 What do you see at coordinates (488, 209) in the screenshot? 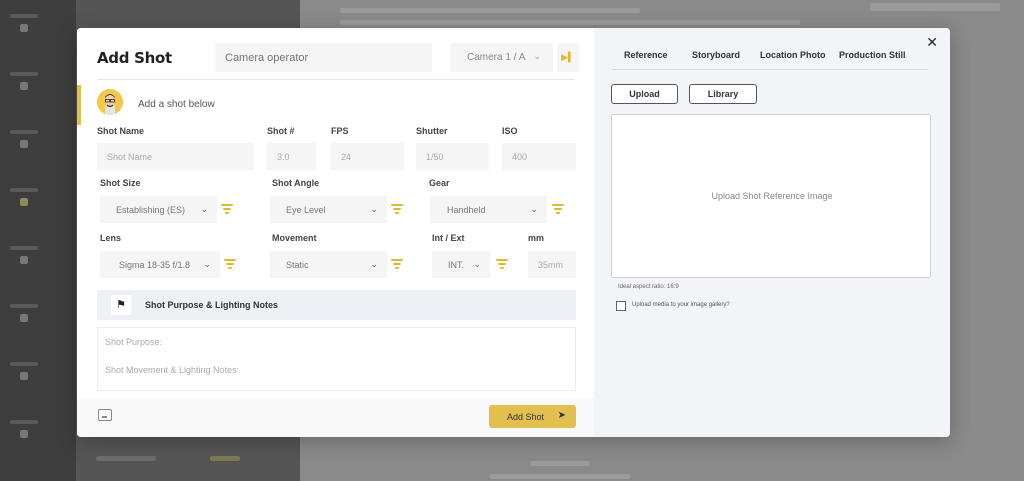
I see `gear-select: Handheld ⌄` at bounding box center [488, 209].